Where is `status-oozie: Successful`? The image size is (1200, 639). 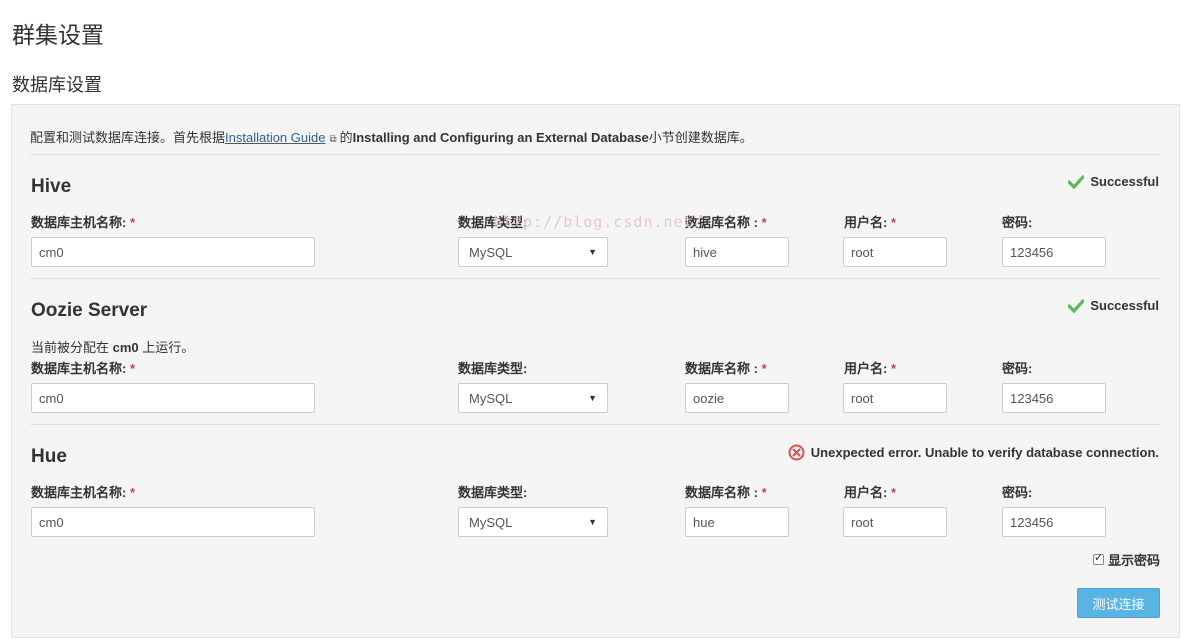 status-oozie: Successful is located at coordinates (1113, 305).